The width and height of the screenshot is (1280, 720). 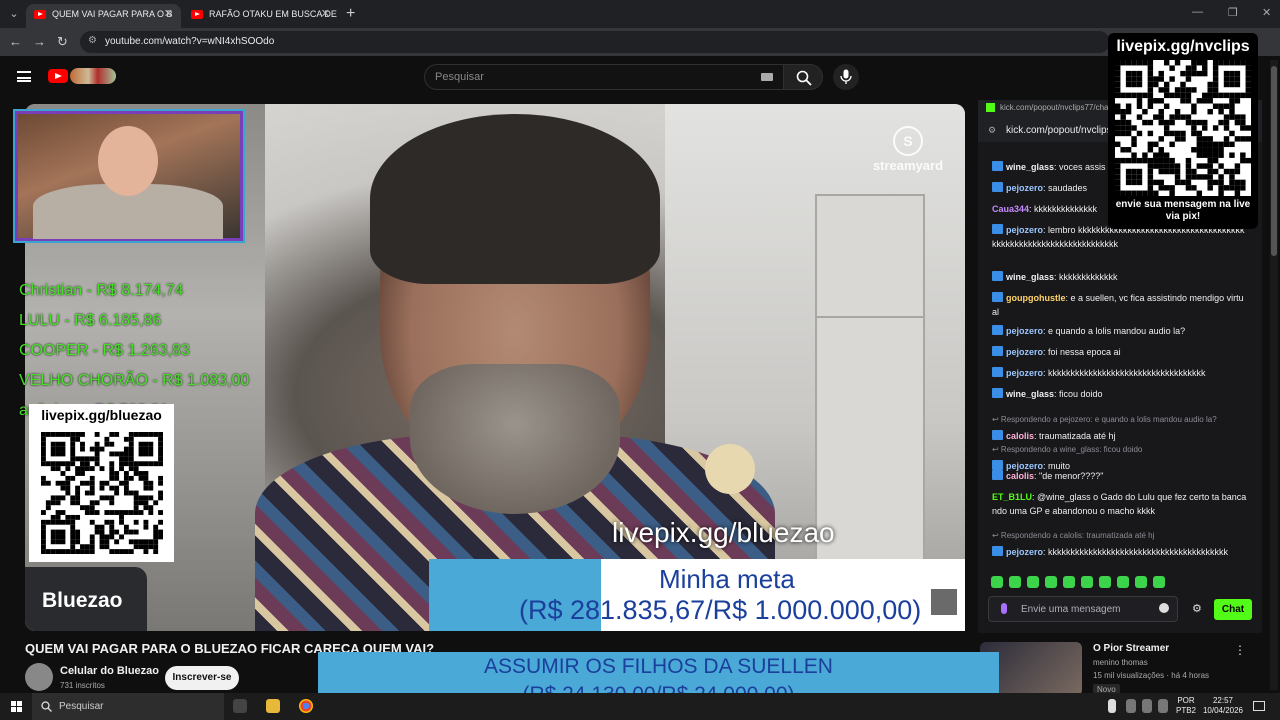 I want to click on taskbar-clock: 22:57 10/04/2026, so click(x=1223, y=706).